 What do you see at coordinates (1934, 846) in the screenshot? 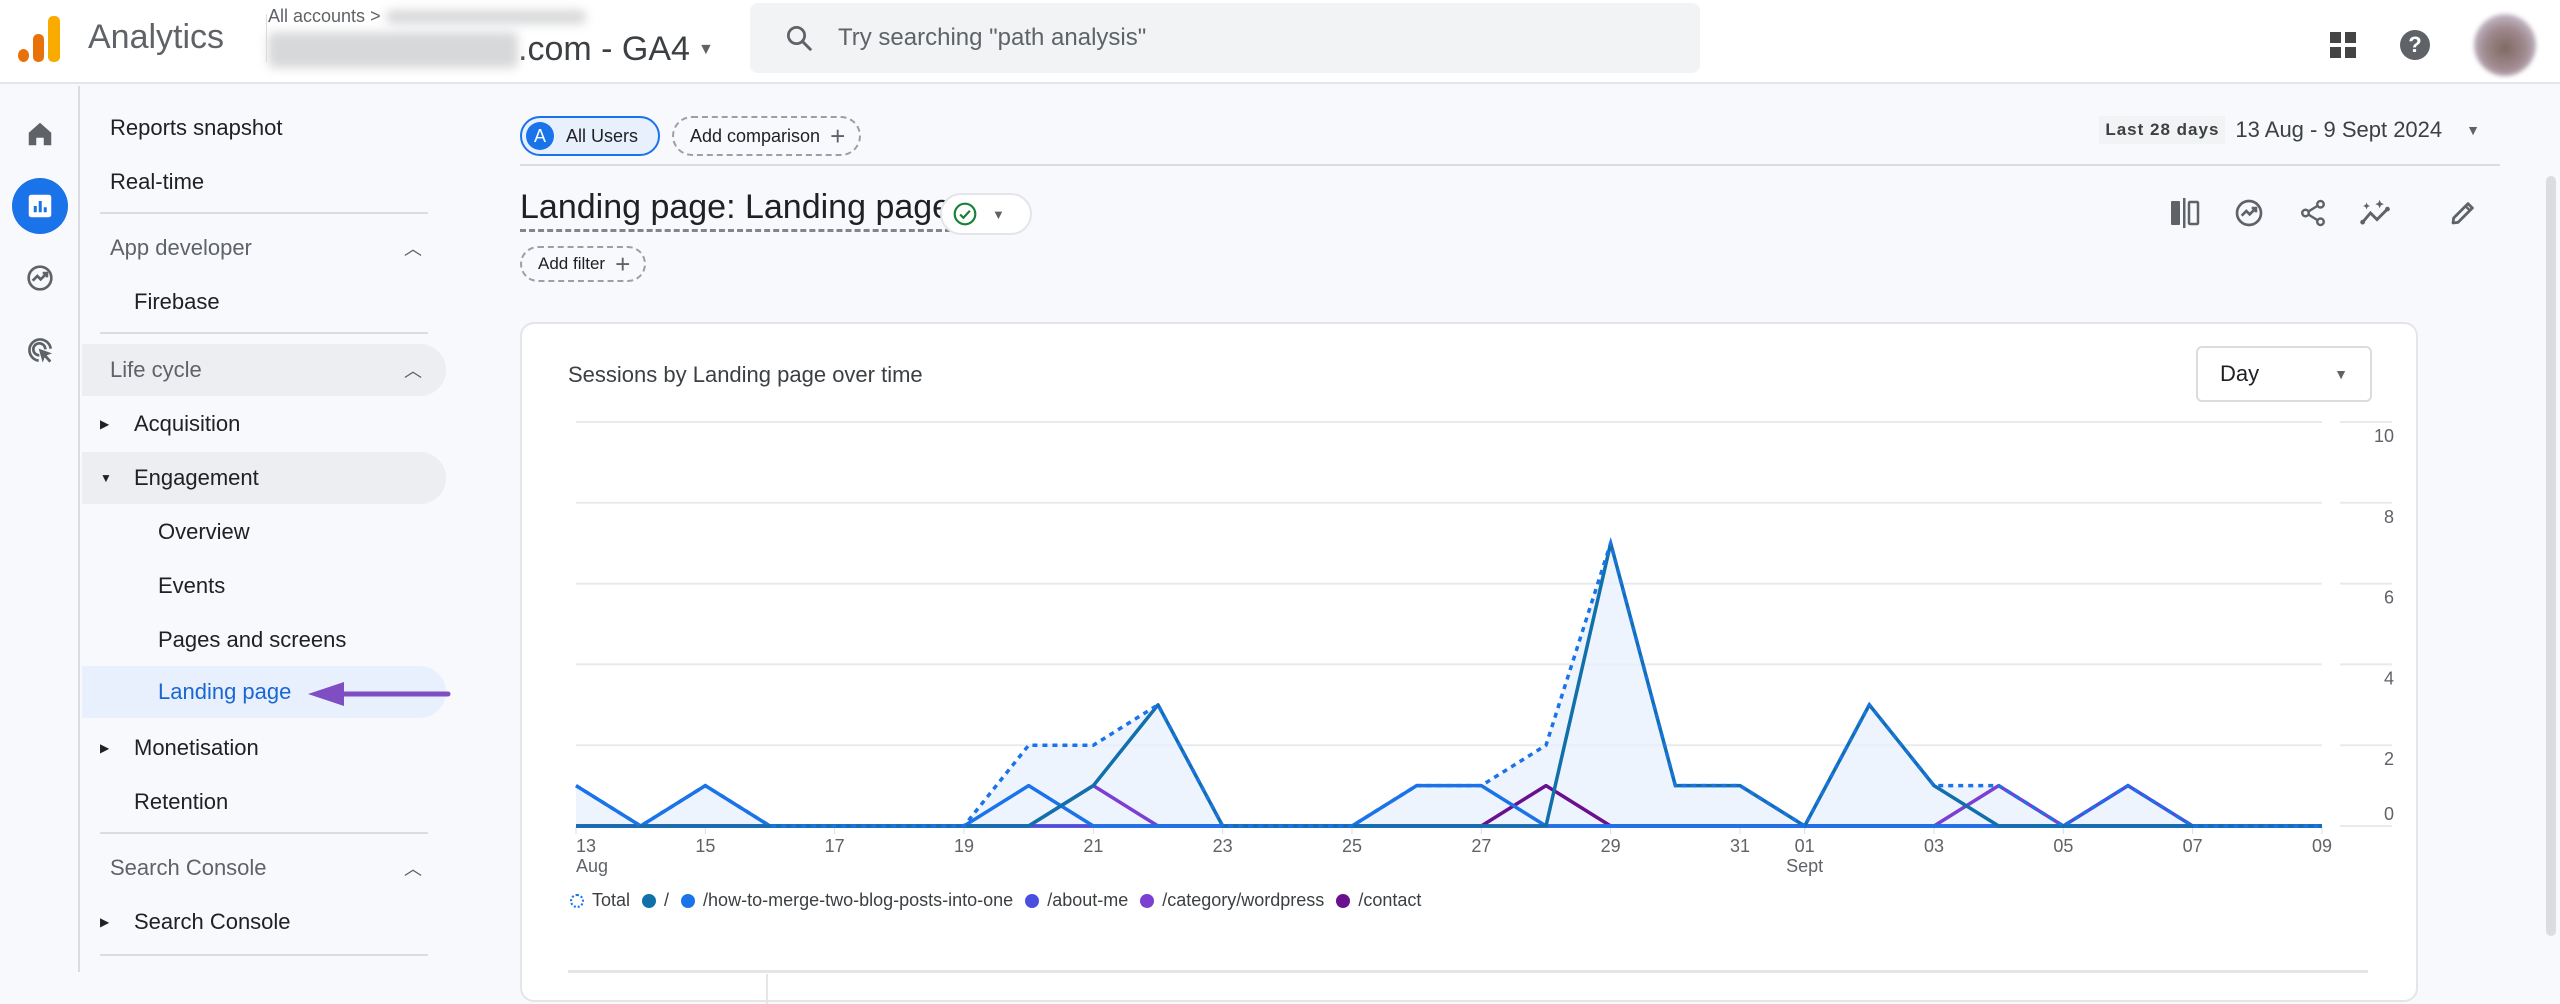
I see `x-tick-label: 03` at bounding box center [1934, 846].